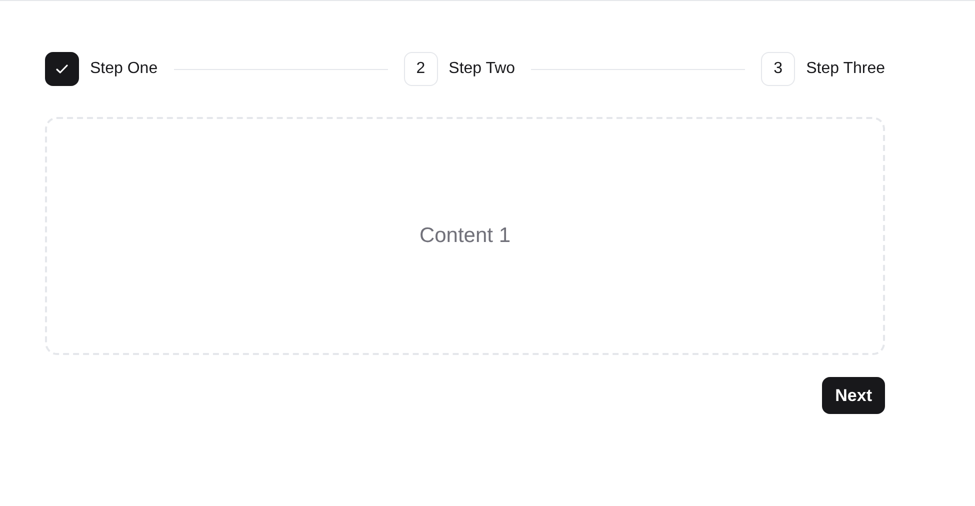 Image resolution: width=975 pixels, height=506 pixels. I want to click on step-indicator: 3, so click(778, 69).